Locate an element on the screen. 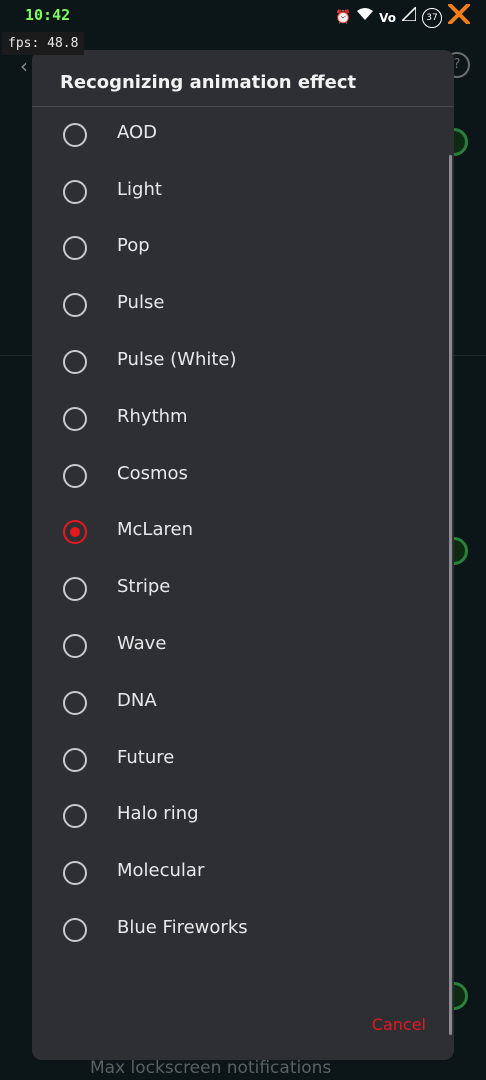 The width and height of the screenshot is (486, 1080). option-label: Pulse is located at coordinates (141, 303).